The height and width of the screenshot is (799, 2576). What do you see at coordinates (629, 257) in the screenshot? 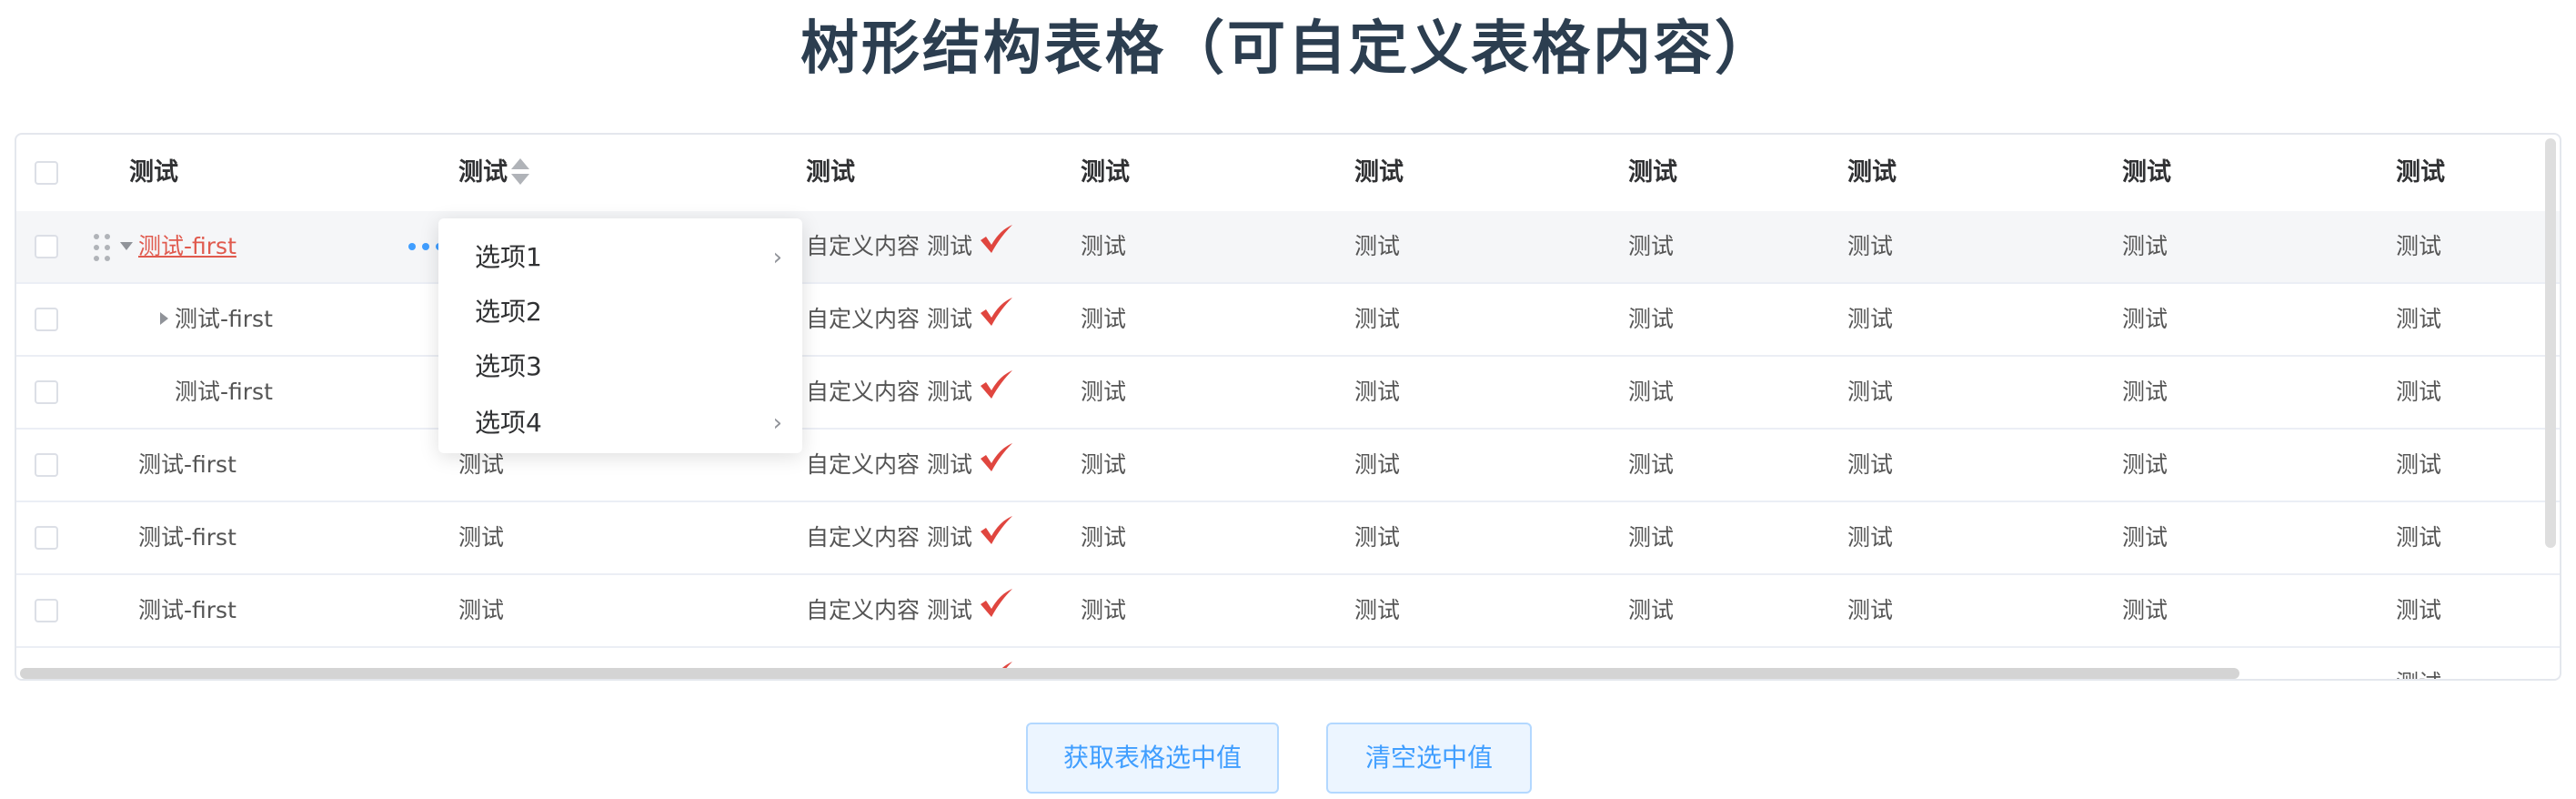
I see `menu-item-option-1: 选项1 ›` at bounding box center [629, 257].